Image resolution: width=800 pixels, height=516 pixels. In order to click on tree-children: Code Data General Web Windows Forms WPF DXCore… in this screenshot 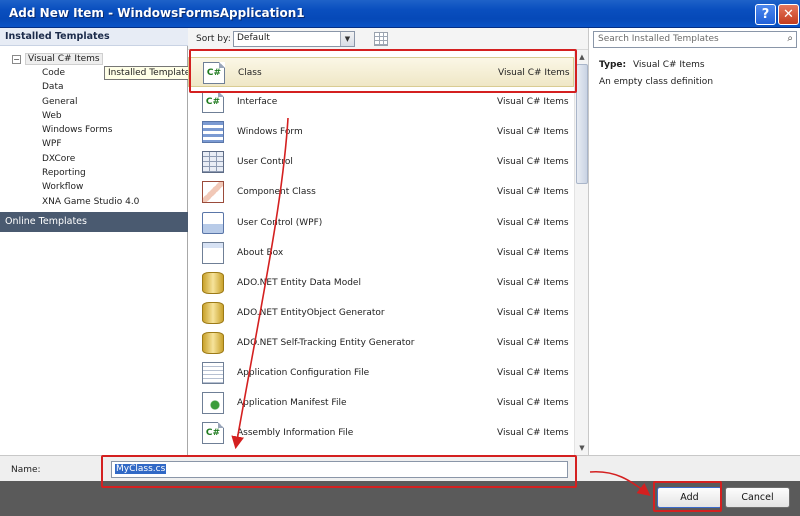, I will do `click(90, 137)`.